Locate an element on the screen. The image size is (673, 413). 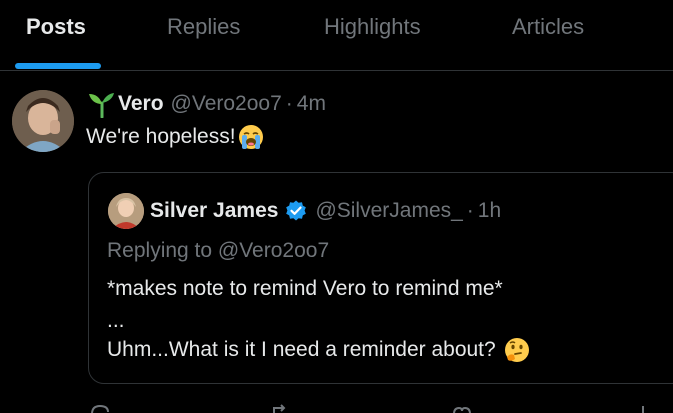
post-body: We're hopeless! is located at coordinates (161, 136).